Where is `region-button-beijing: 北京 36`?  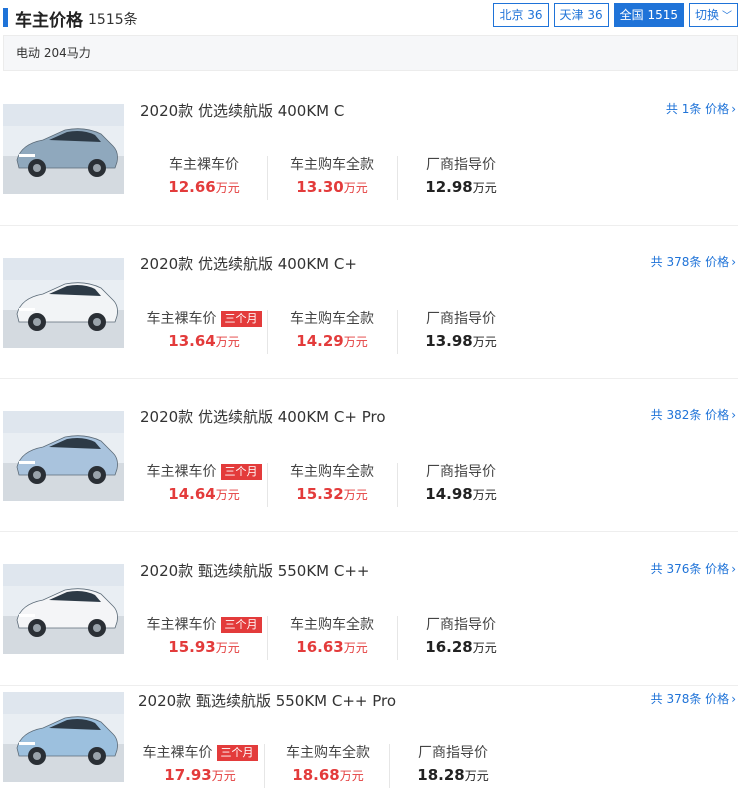 region-button-beijing: 北京 36 is located at coordinates (521, 15).